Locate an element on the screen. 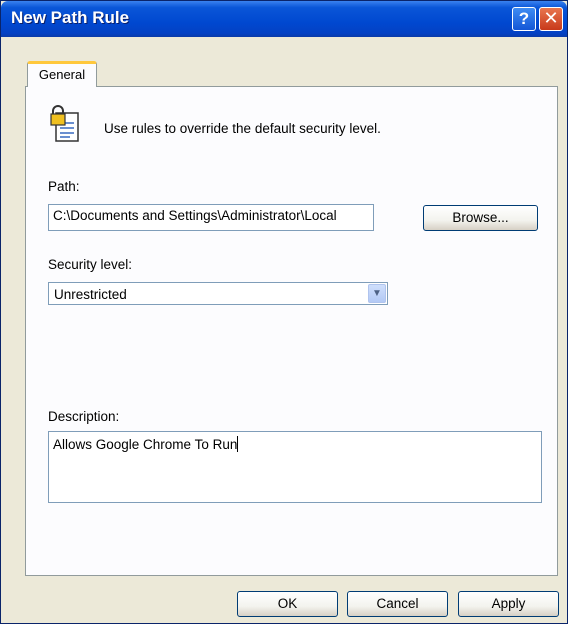 The height and width of the screenshot is (626, 570). close-icon: ✕ is located at coordinates (551, 18).